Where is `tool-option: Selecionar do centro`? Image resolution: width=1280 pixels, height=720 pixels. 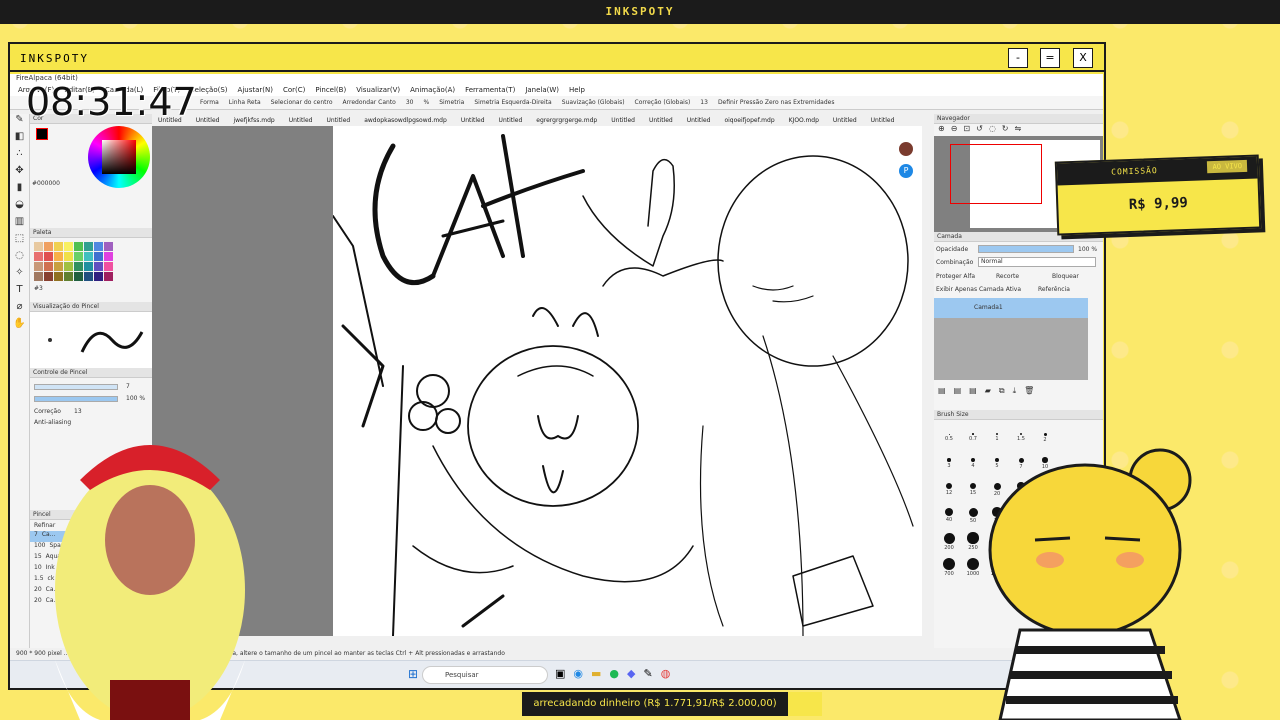
tool-option: Selecionar do centro is located at coordinates (302, 102).